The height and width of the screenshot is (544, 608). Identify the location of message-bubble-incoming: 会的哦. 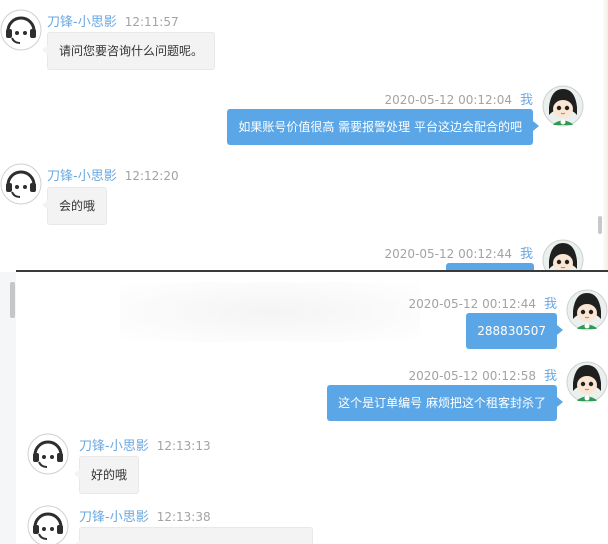
(74, 206).